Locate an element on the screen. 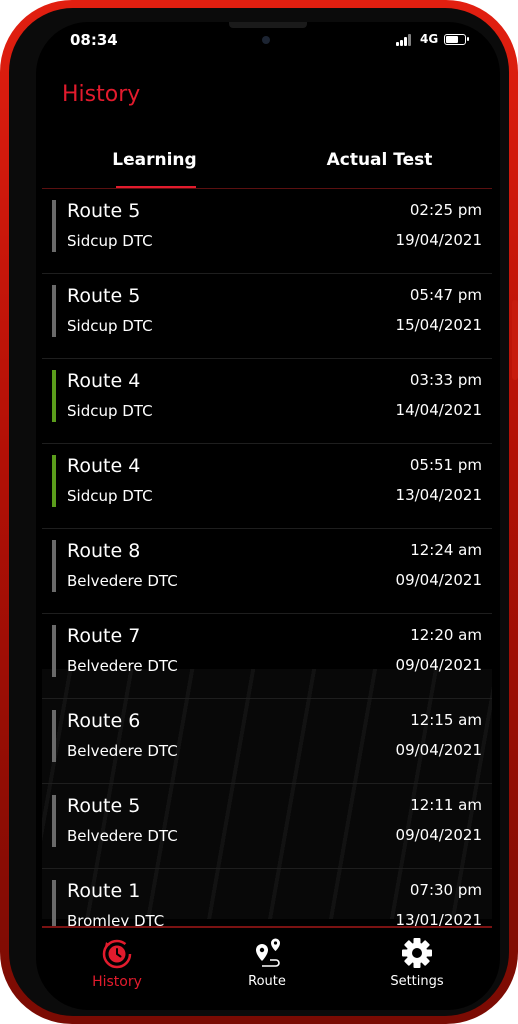  tab-bar: Learning Actual Test is located at coordinates (267, 166).